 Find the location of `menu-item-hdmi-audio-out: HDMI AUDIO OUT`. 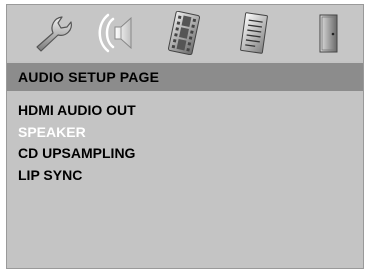

menu-item-hdmi-audio-out: HDMI AUDIO OUT is located at coordinates (77, 111).